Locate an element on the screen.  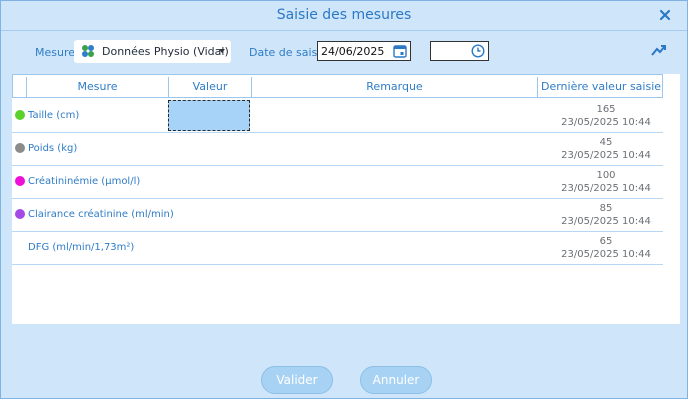
row-label: Clairance créatinine (ml/min) is located at coordinates (101, 214).